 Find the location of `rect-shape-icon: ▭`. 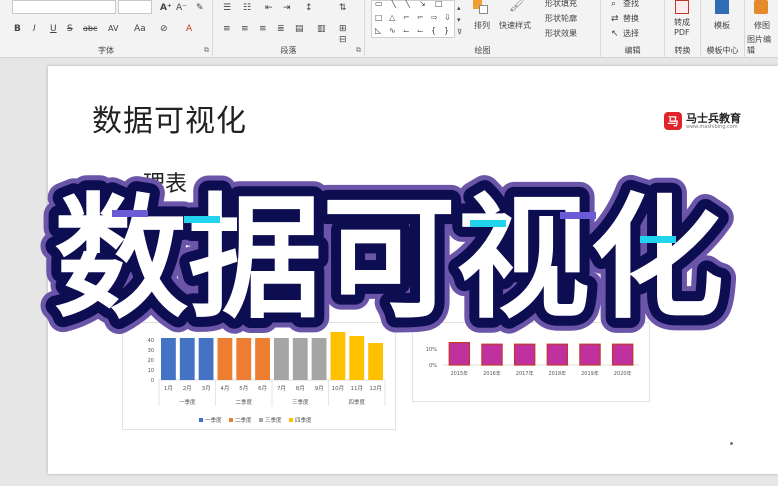

rect-shape-icon: ▭ is located at coordinates (379, 4).